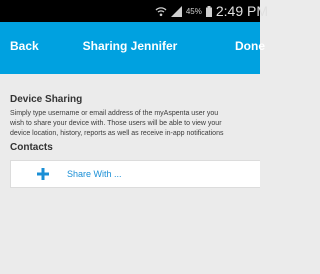 The height and width of the screenshot is (274, 320). Describe the element at coordinates (176, 11) in the screenshot. I see `signal-icon` at that location.